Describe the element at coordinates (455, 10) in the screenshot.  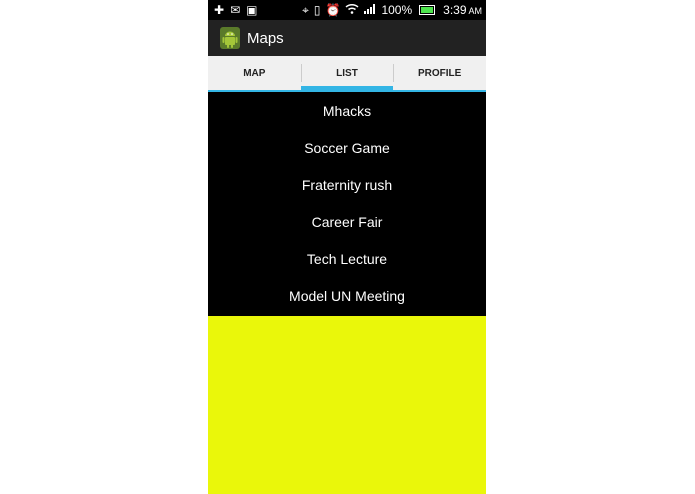
I see `clock-time: 3:39` at that location.